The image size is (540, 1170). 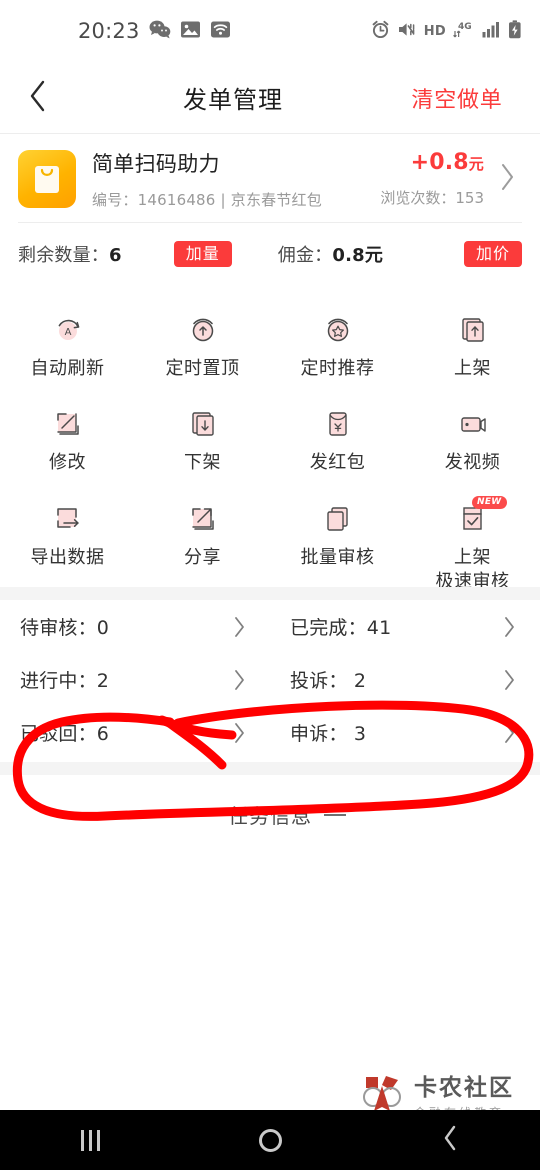 What do you see at coordinates (67, 543) in the screenshot?
I see `action-export-data: 导出数据` at bounding box center [67, 543].